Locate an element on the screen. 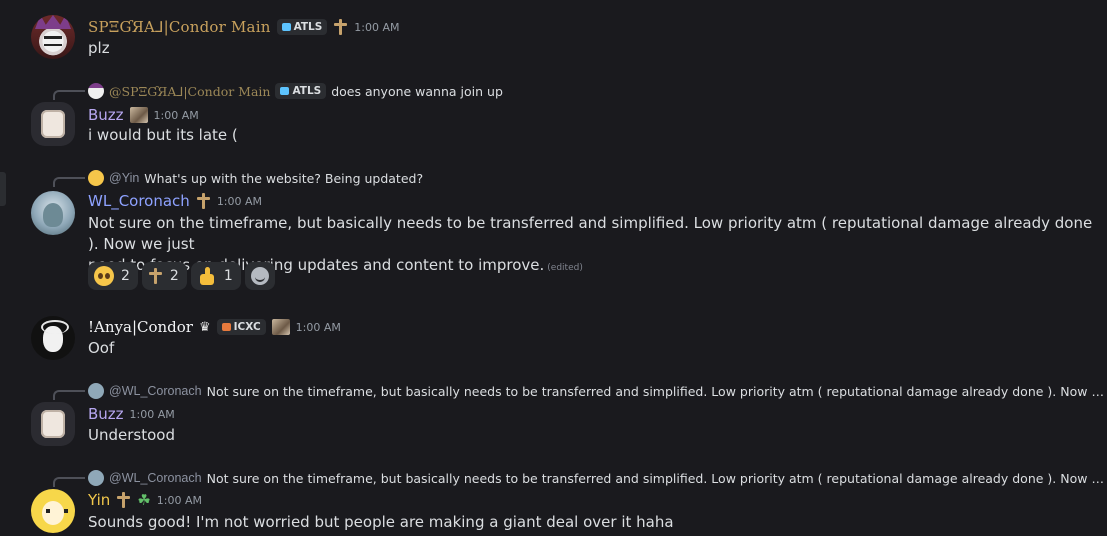 The image size is (1107, 536). message-content: Understood is located at coordinates (131, 435).